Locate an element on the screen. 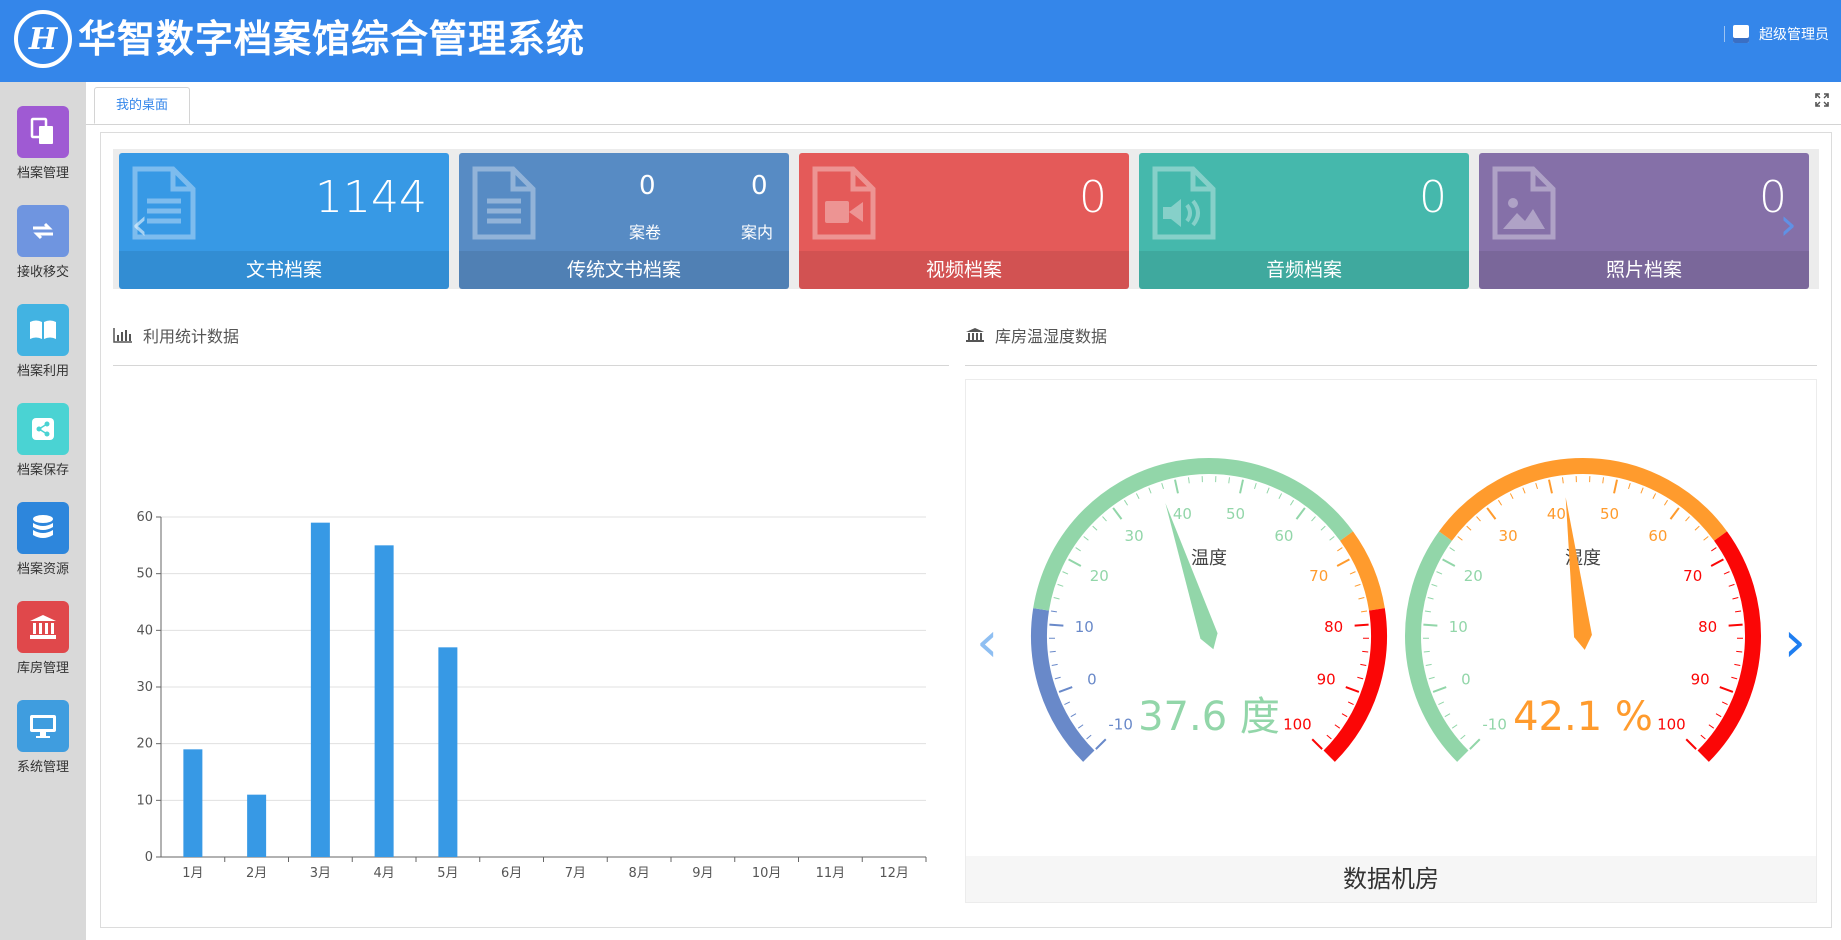 The image size is (1841, 940). sidebar-item-receive-transfer: 接收移交 is located at coordinates (43, 251).